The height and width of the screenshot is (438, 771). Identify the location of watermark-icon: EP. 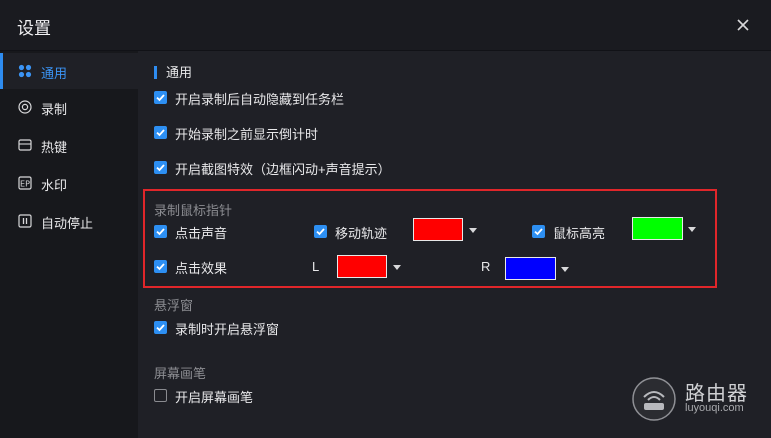
(25, 183).